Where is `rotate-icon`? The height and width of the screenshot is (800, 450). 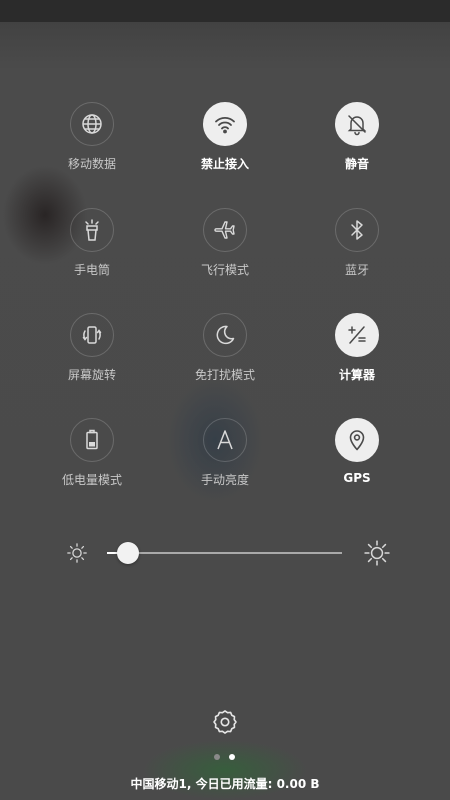
rotate-icon is located at coordinates (92, 335).